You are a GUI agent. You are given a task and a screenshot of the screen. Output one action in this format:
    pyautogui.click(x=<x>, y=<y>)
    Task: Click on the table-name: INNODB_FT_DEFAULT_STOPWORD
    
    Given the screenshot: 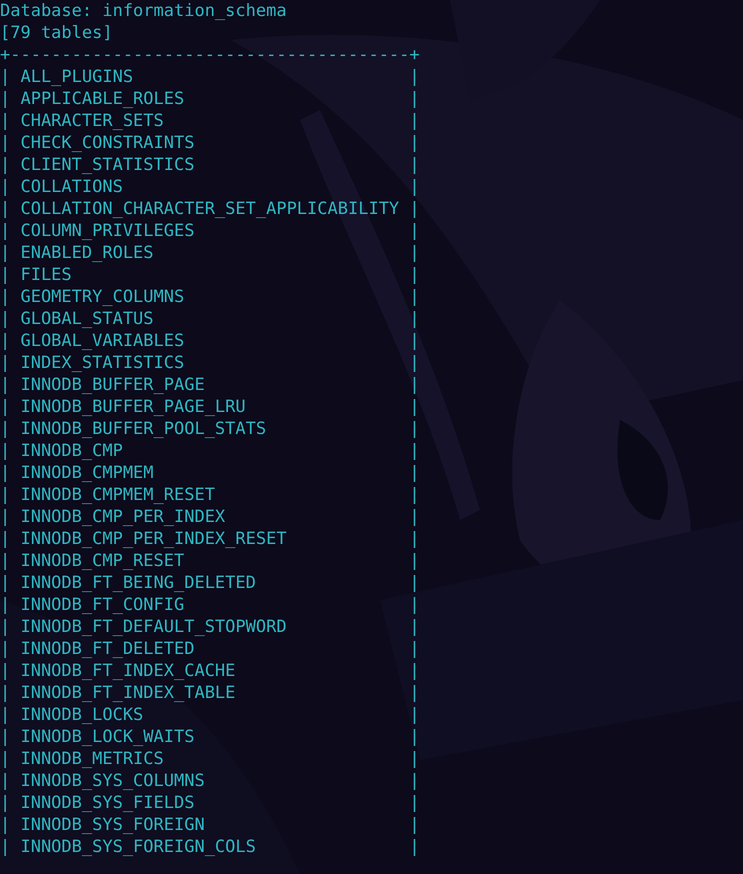 What is the action you would take?
    pyautogui.click(x=153, y=627)
    